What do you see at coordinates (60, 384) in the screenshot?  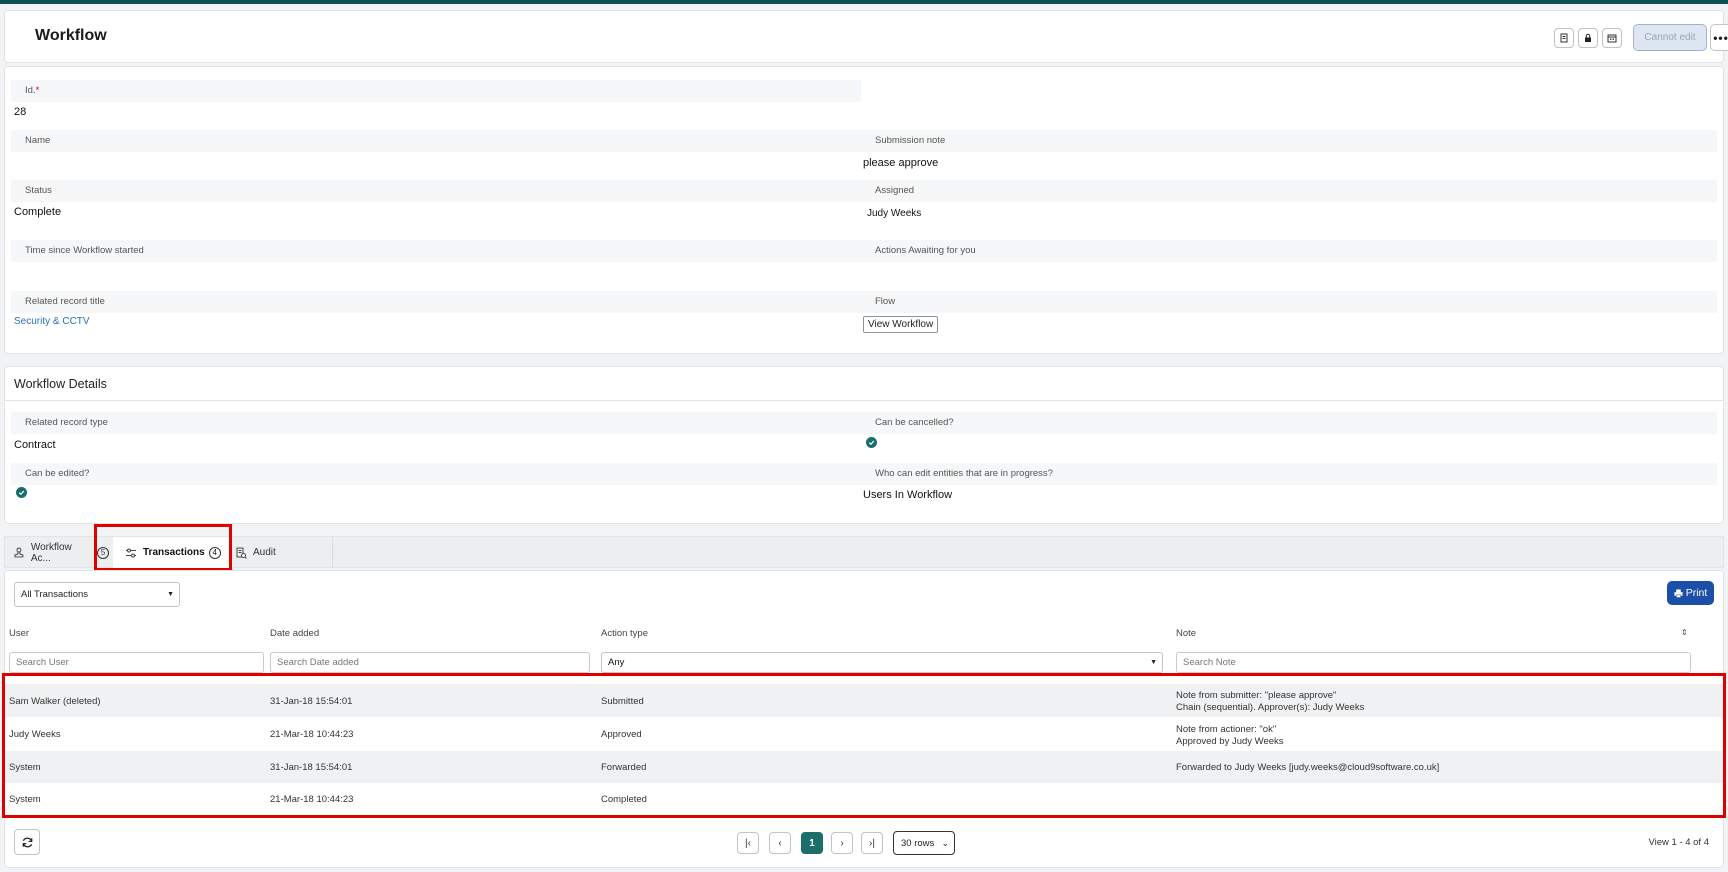 I see `details-title: Workflow Details` at bounding box center [60, 384].